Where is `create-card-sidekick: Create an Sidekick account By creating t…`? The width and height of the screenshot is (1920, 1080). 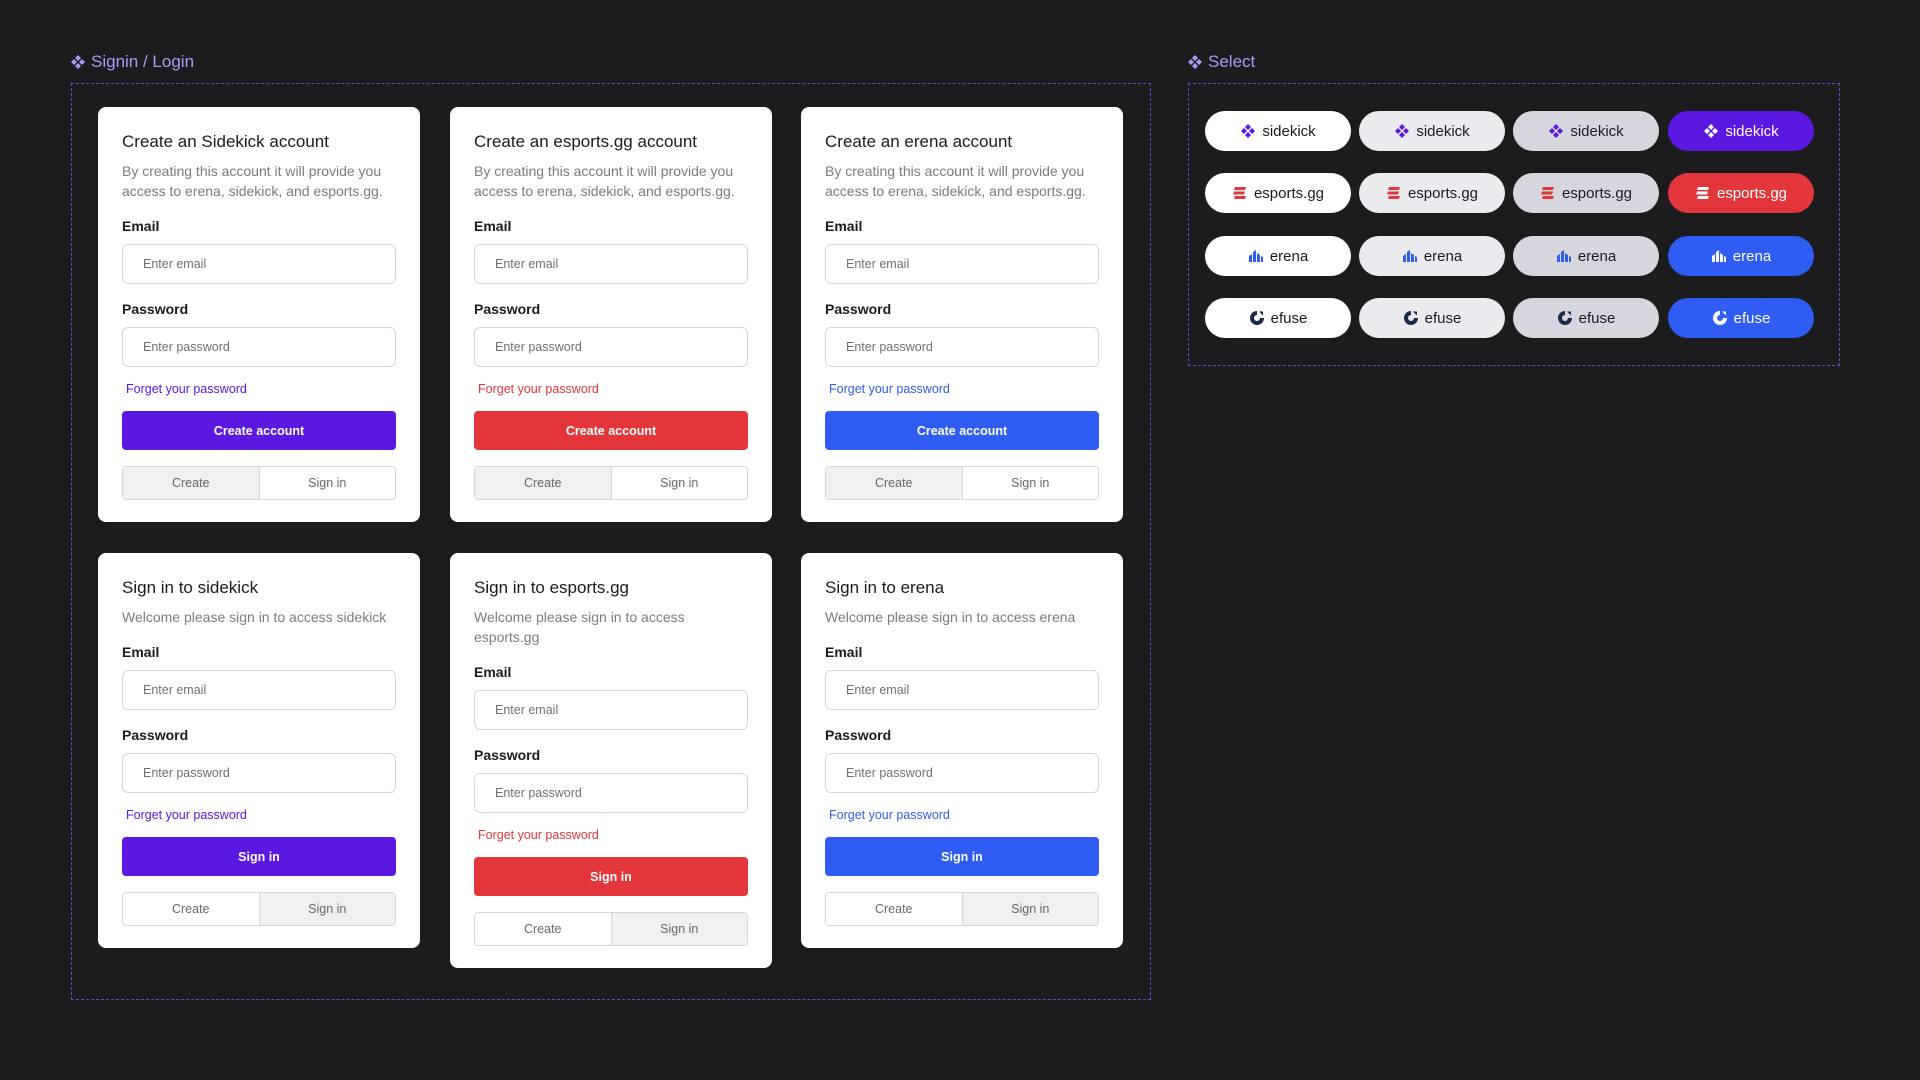 create-card-sidekick: Create an Sidekick account By creating t… is located at coordinates (259, 314).